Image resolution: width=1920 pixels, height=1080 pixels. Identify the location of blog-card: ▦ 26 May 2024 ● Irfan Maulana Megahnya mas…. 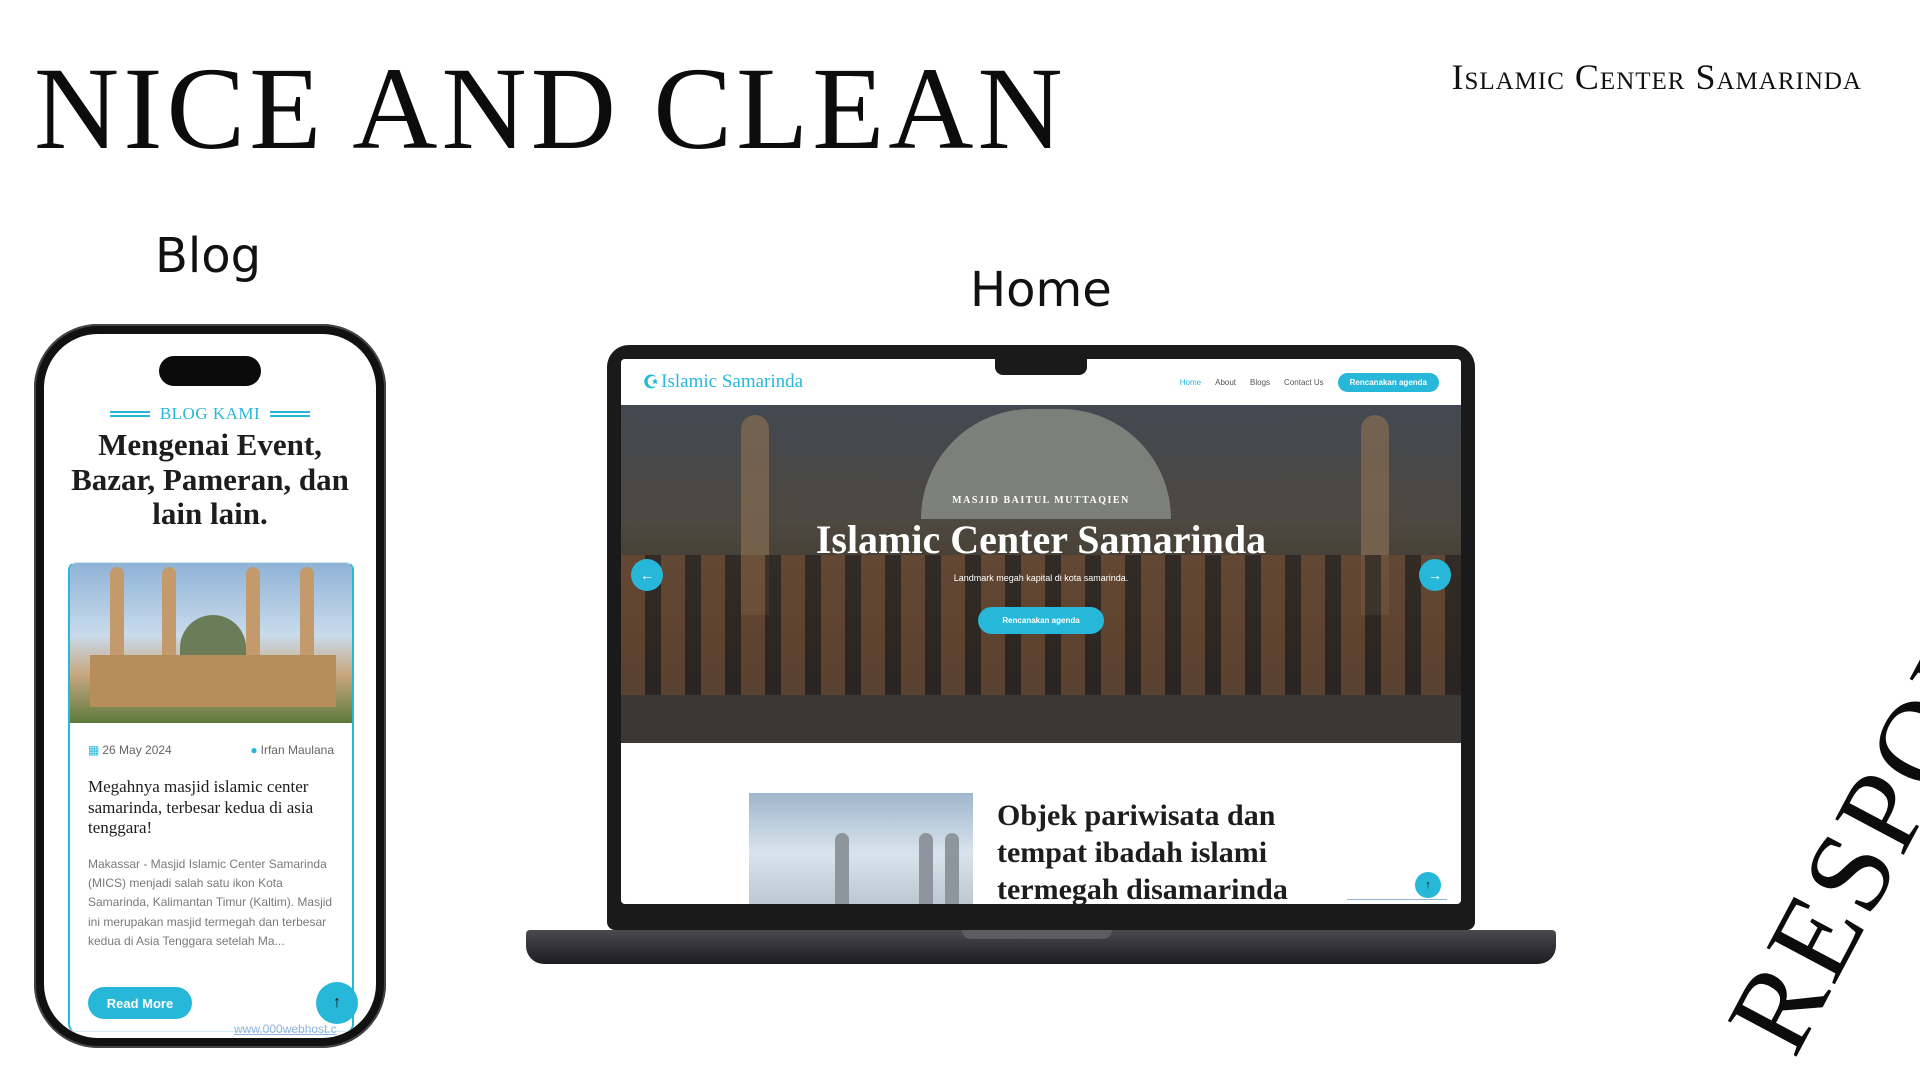
(211, 797).